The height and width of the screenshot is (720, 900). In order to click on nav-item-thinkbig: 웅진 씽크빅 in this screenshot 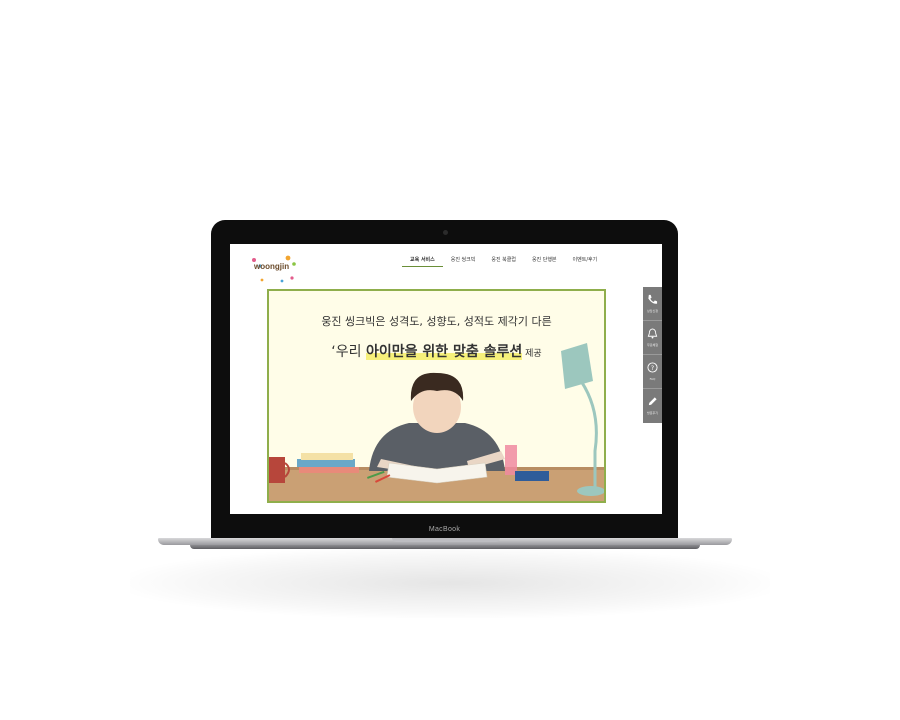, I will do `click(463, 261)`.